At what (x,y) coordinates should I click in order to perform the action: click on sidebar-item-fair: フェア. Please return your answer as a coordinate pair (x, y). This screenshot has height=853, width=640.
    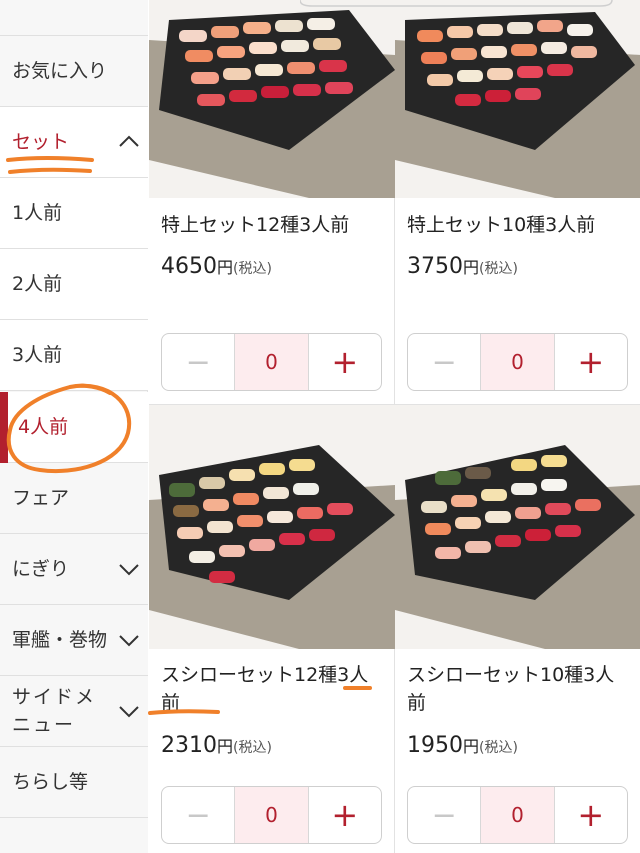
    Looking at the image, I should click on (74, 498).